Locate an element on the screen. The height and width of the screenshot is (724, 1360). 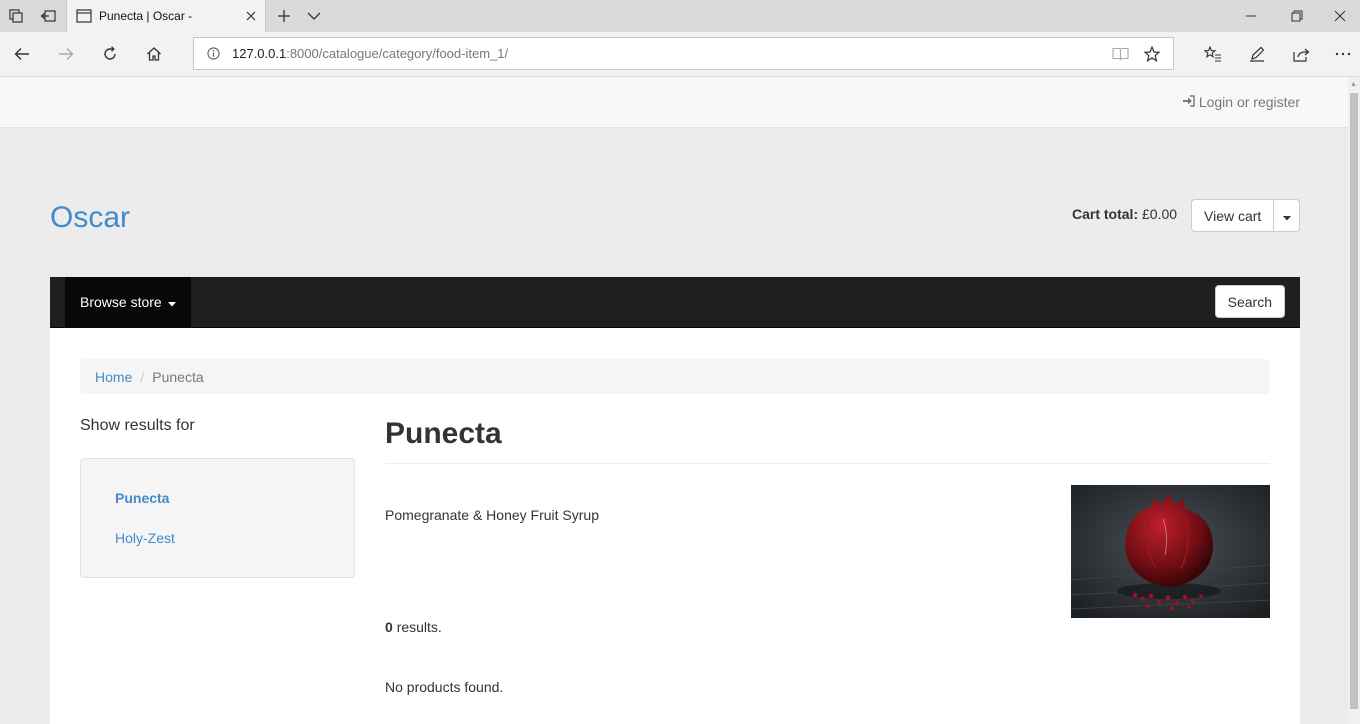
browse-store-dropdown: Browse store is located at coordinates (128, 302).